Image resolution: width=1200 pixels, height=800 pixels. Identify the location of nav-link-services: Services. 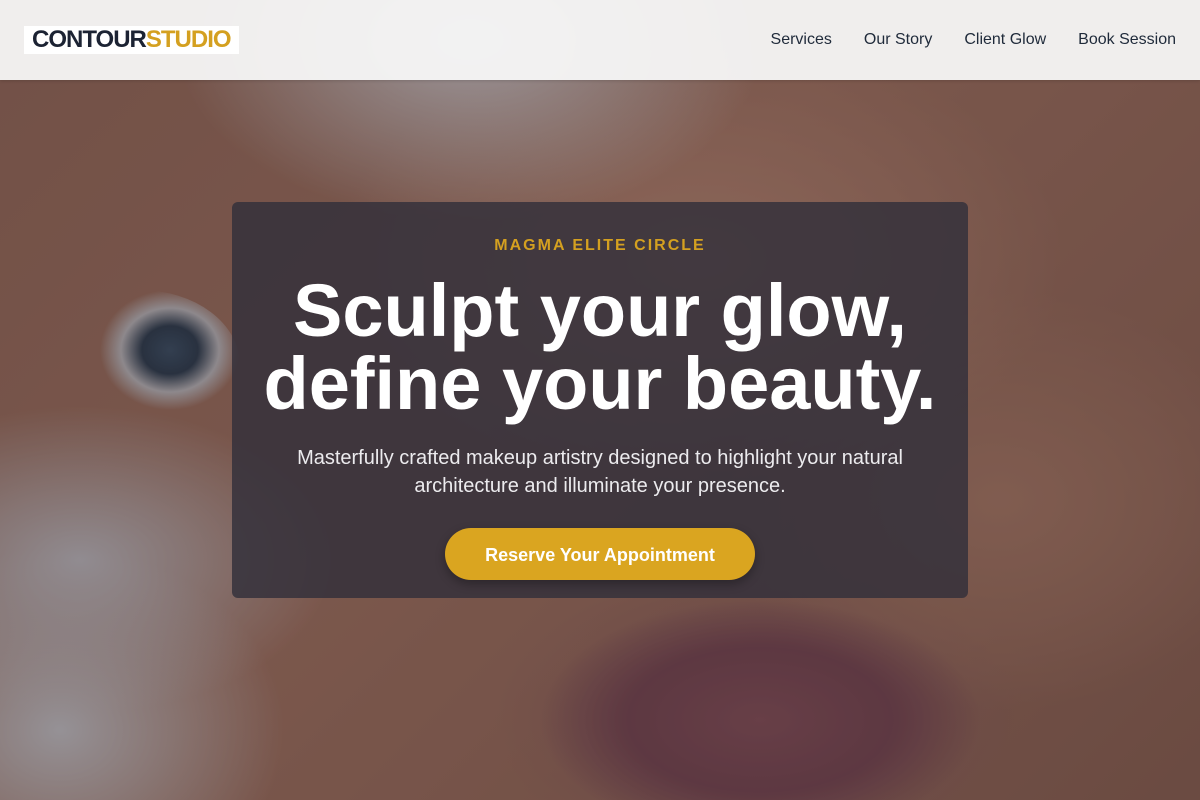
(801, 40).